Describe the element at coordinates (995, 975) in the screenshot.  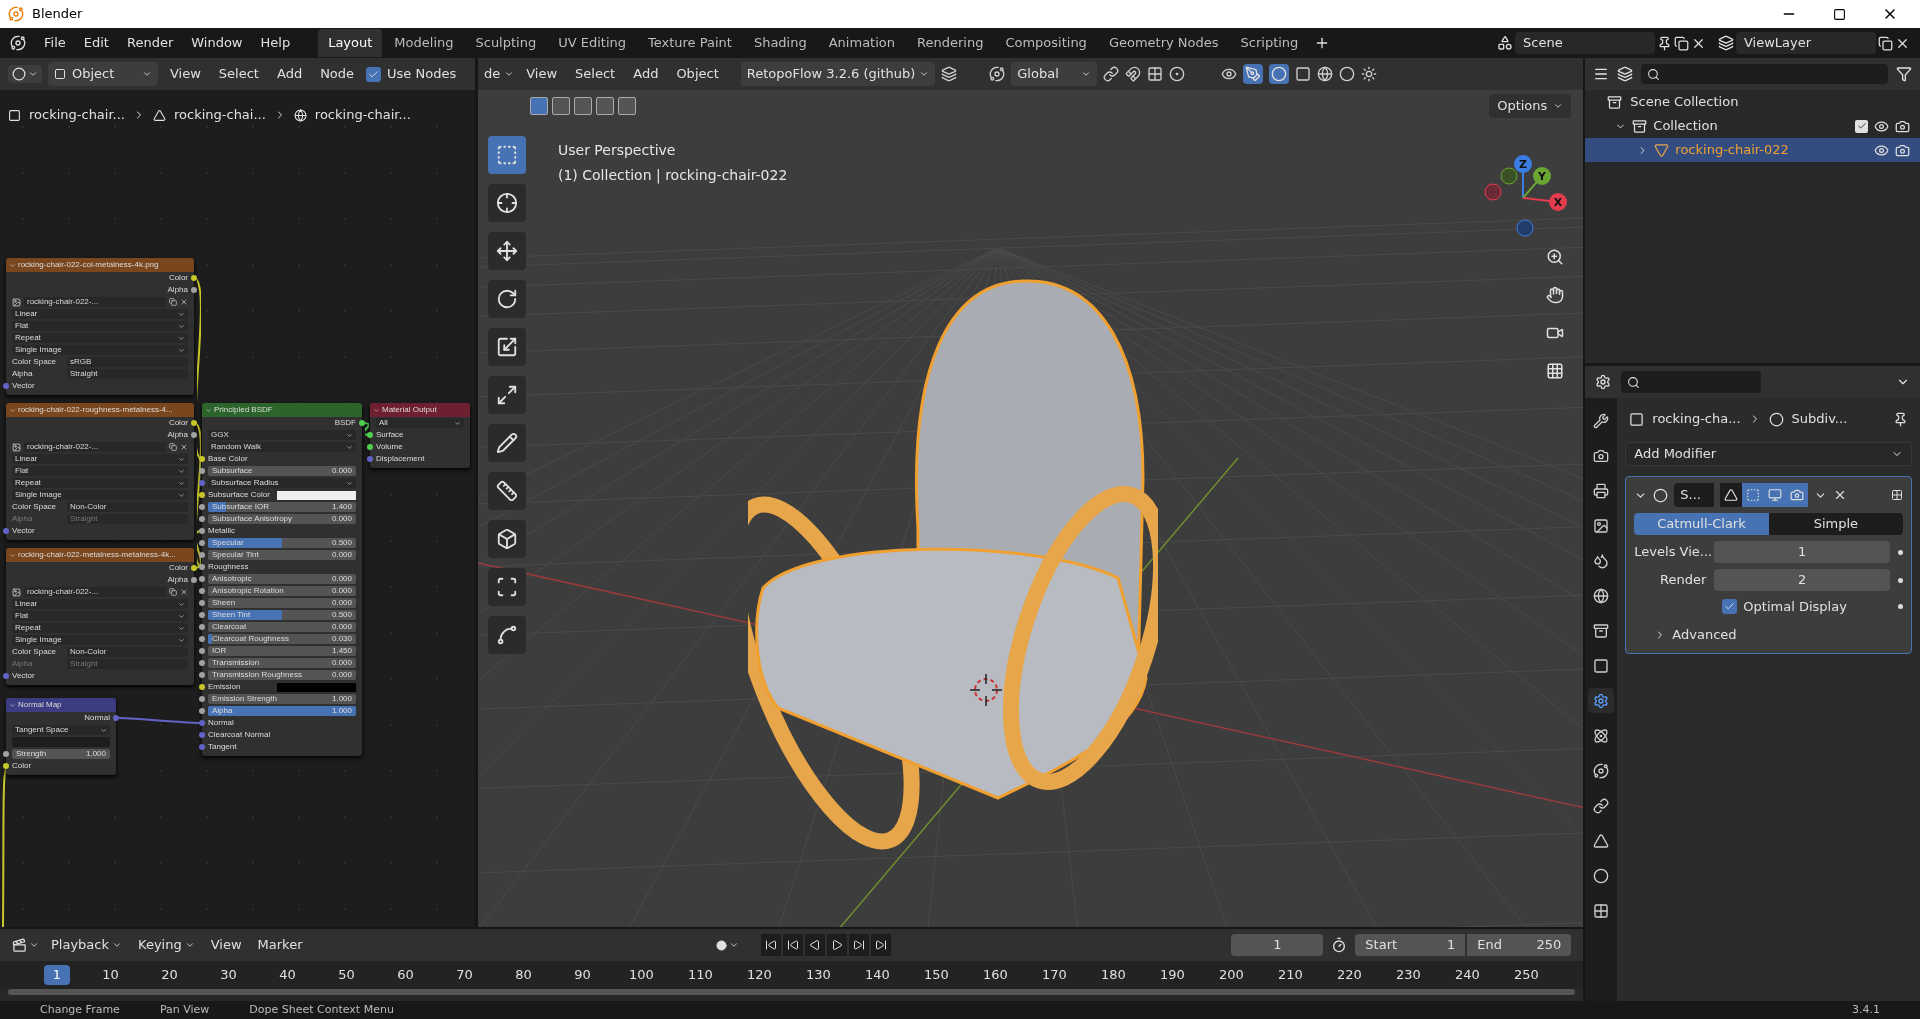
I see `frame-number: 160` at that location.